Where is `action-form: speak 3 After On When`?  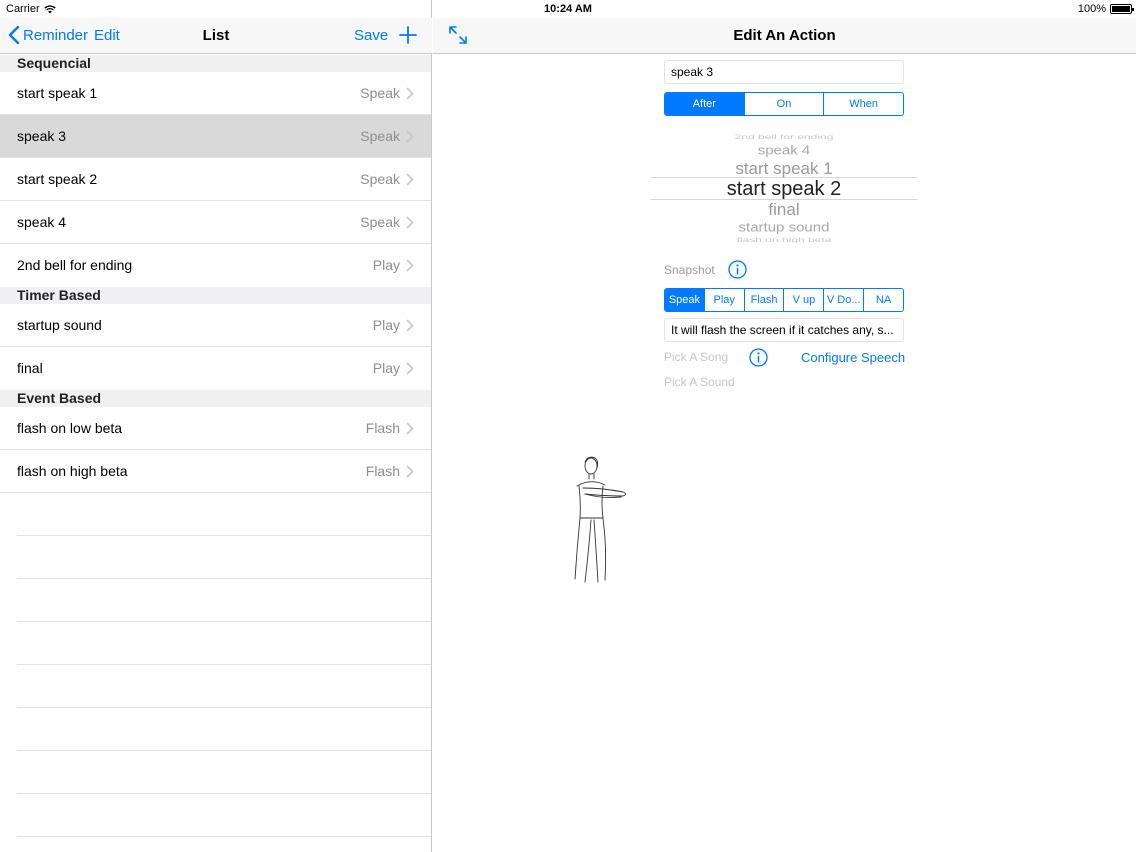 action-form: speak 3 After On When is located at coordinates (784, 88).